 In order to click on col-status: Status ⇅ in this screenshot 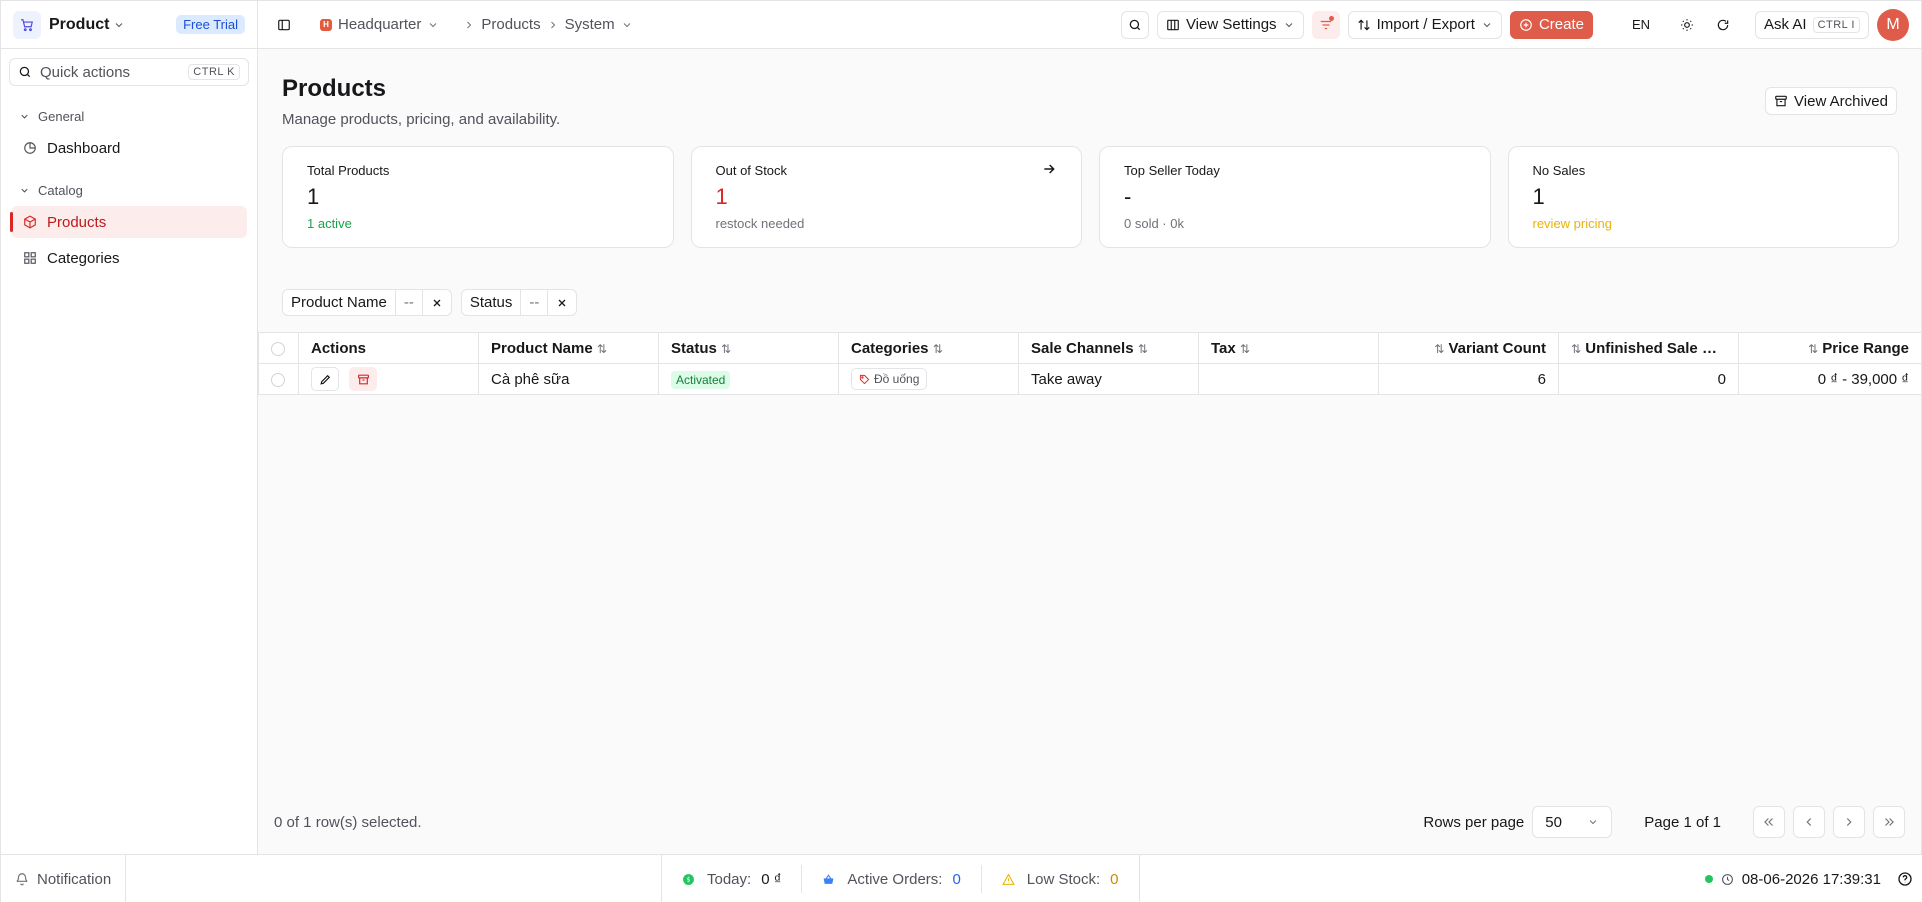, I will do `click(748, 348)`.